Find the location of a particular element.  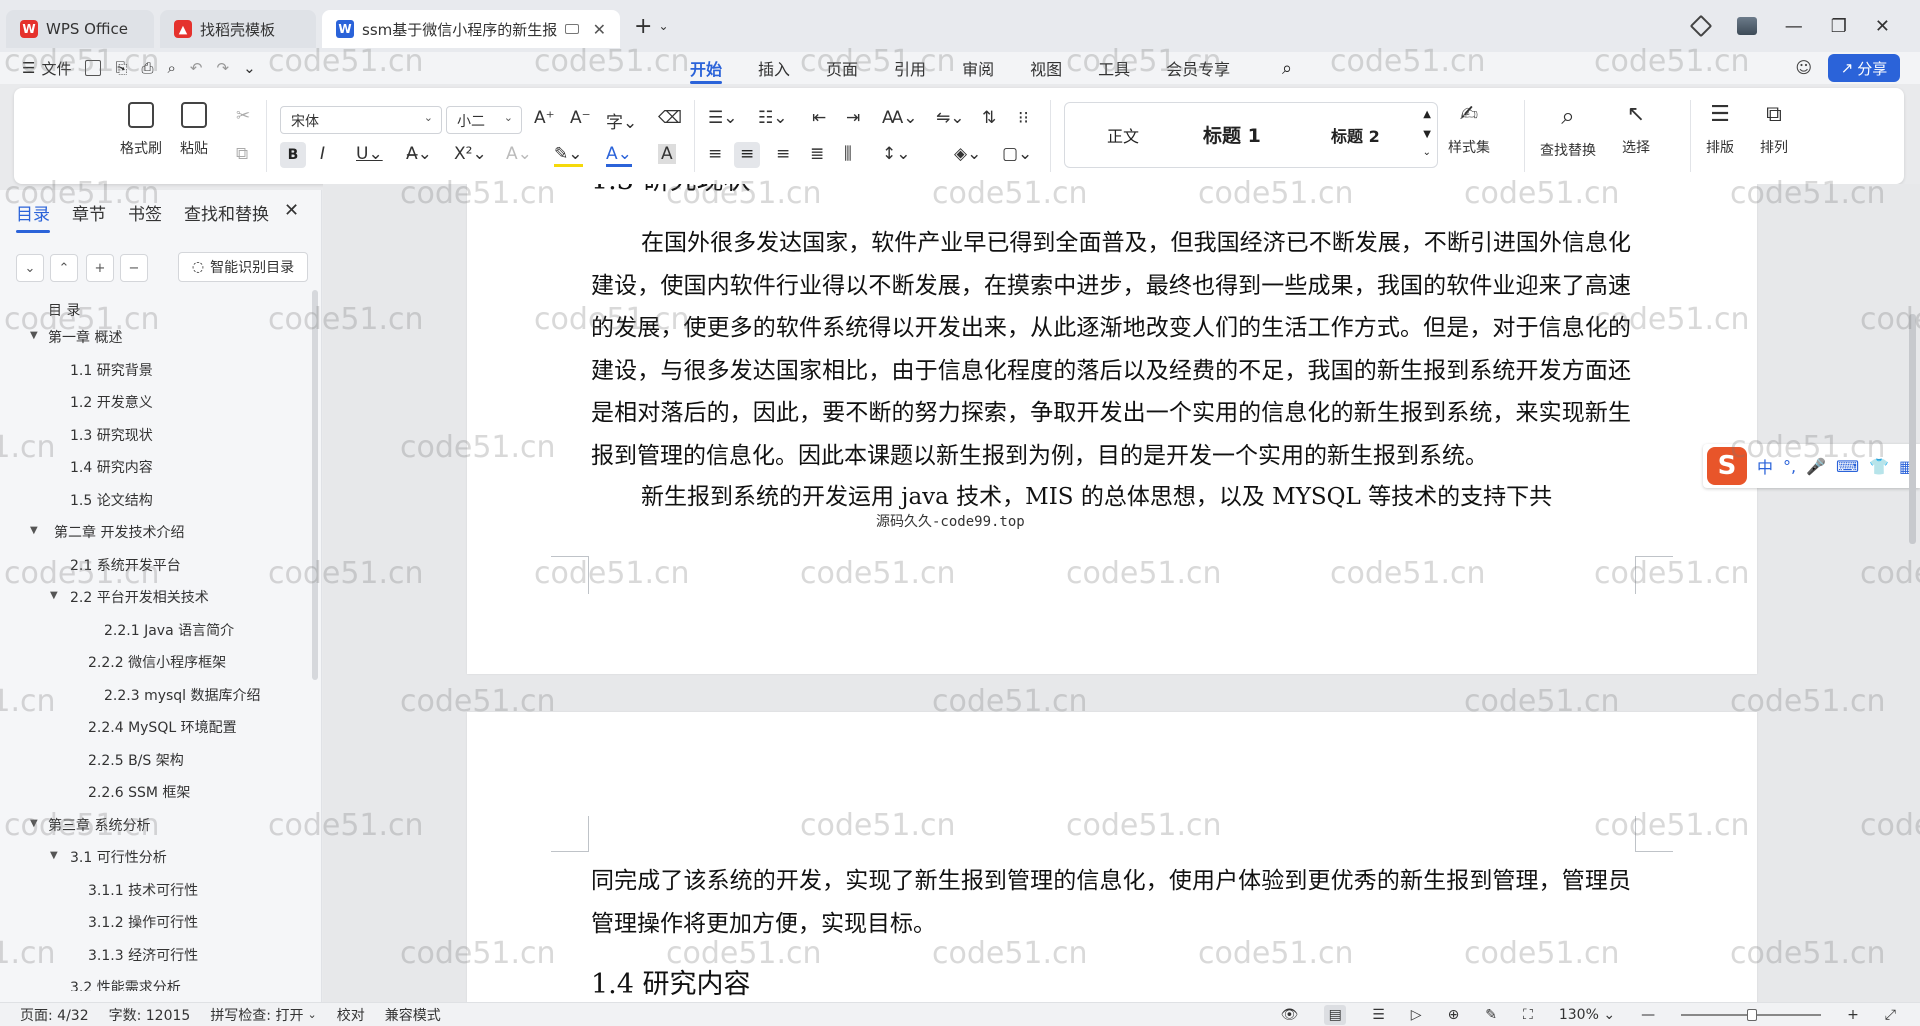

toc-item: 2.2.3 mysql 数据库介绍 is located at coordinates (182, 695).